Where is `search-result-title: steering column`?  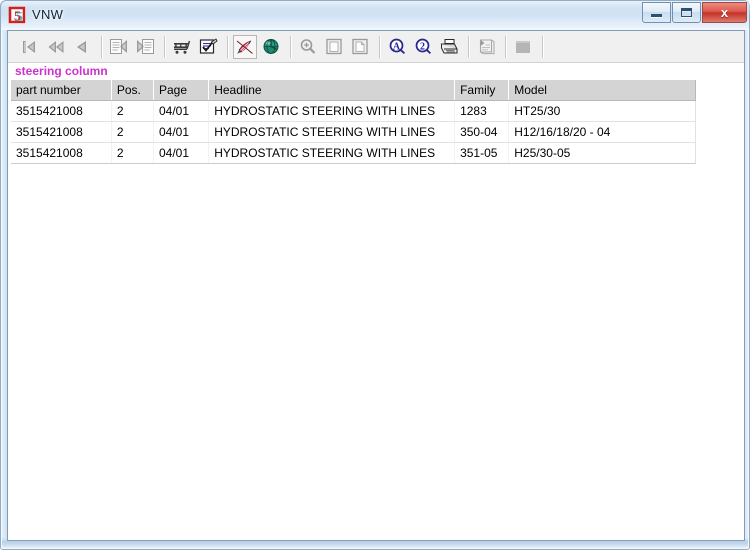 search-result-title: steering column is located at coordinates (61, 71).